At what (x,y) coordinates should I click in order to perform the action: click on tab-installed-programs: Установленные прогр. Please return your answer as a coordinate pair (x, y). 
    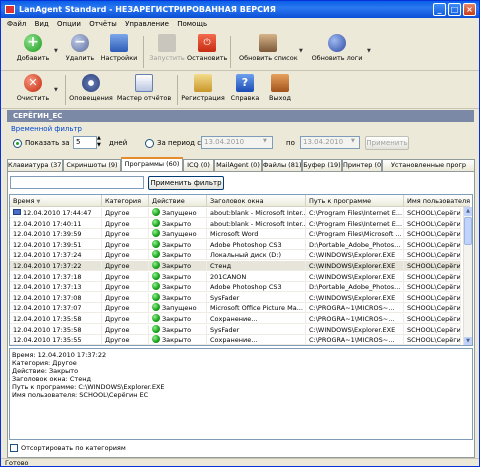
    Looking at the image, I should click on (428, 165).